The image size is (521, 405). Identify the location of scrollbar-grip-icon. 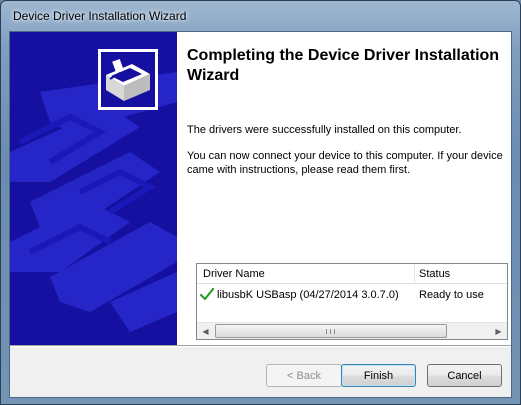
(330, 331).